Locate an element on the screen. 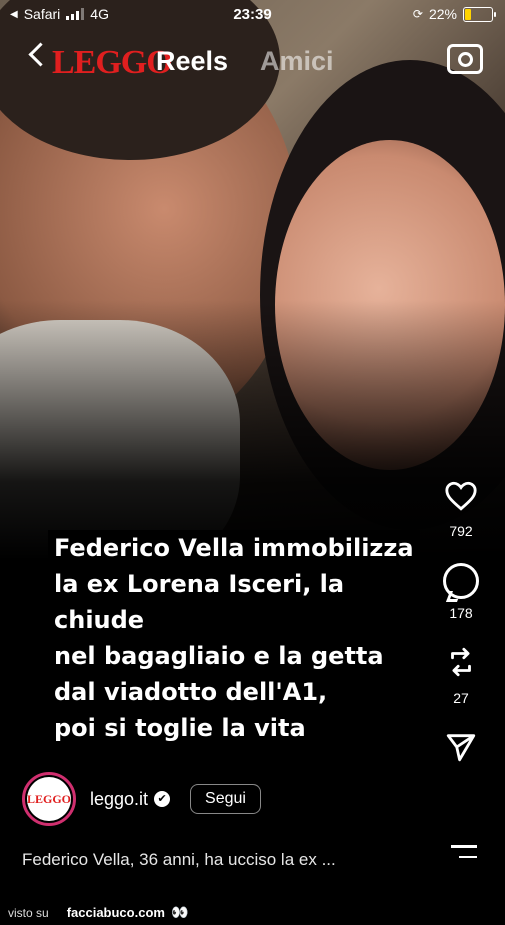 Image resolution: width=505 pixels, height=925 pixels. status-bar: ◀ Safari 4G 23:39 ⟳ 22% is located at coordinates (252, 15).